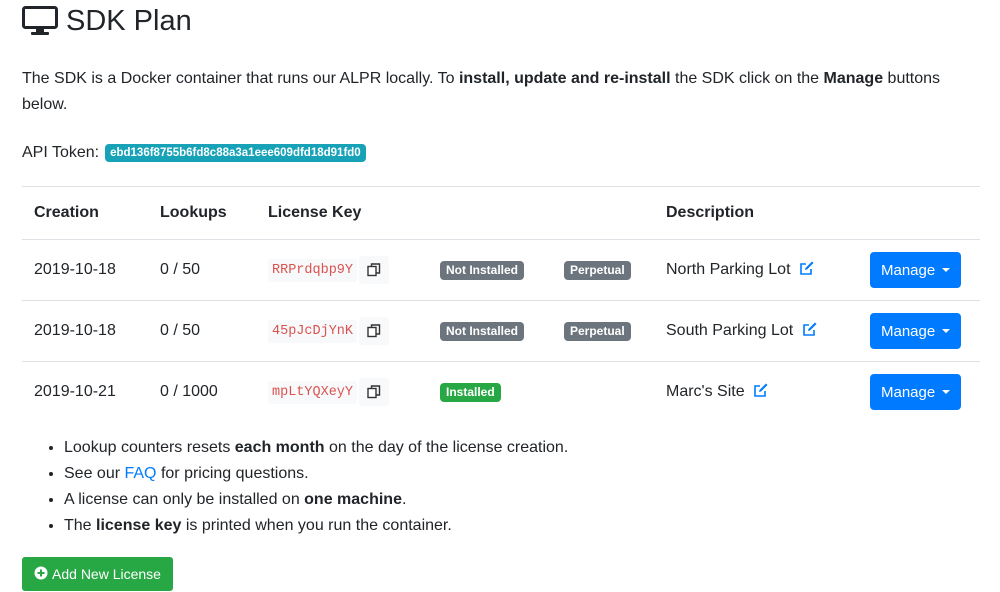 The width and height of the screenshot is (1000, 592). Describe the element at coordinates (316, 474) in the screenshot. I see `list-item: See our FAQ for pricing questions.` at that location.